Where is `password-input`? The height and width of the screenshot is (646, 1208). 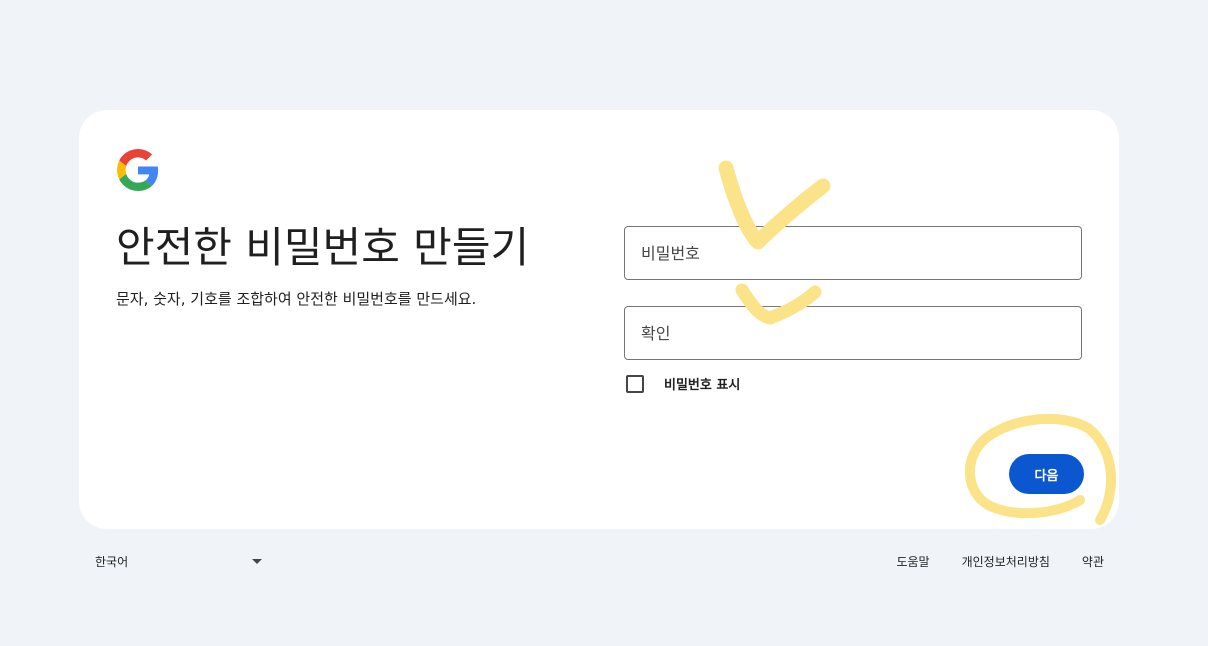 password-input is located at coordinates (853, 253).